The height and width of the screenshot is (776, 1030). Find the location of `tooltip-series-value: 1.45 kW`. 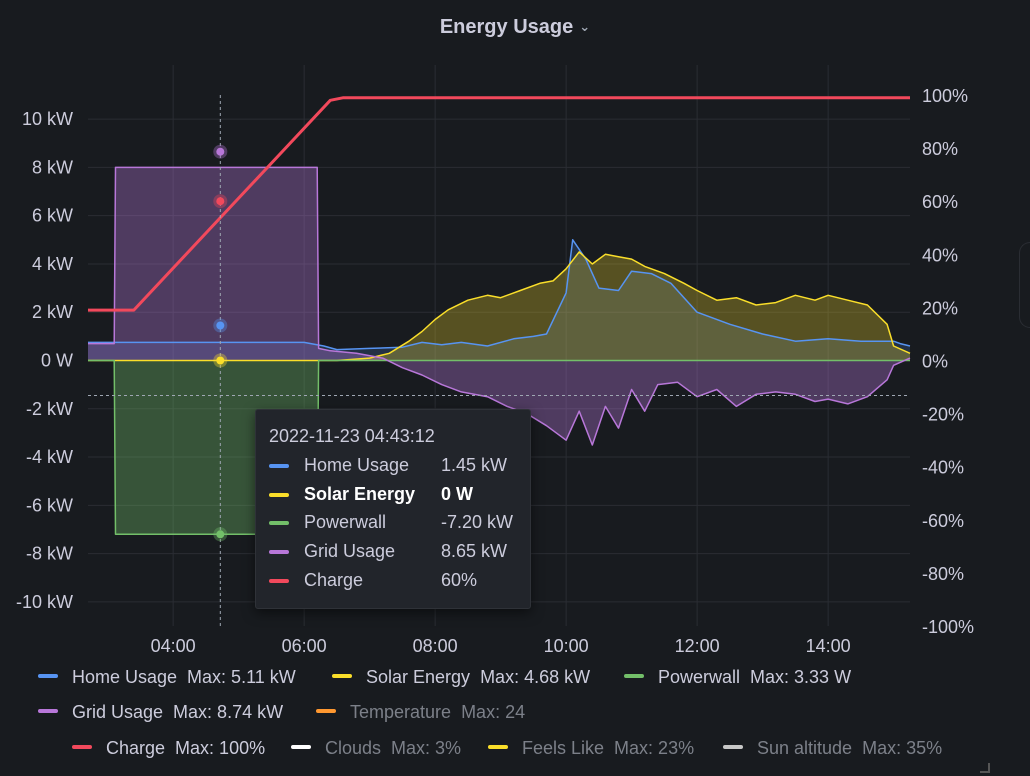

tooltip-series-value: 1.45 kW is located at coordinates (474, 465).